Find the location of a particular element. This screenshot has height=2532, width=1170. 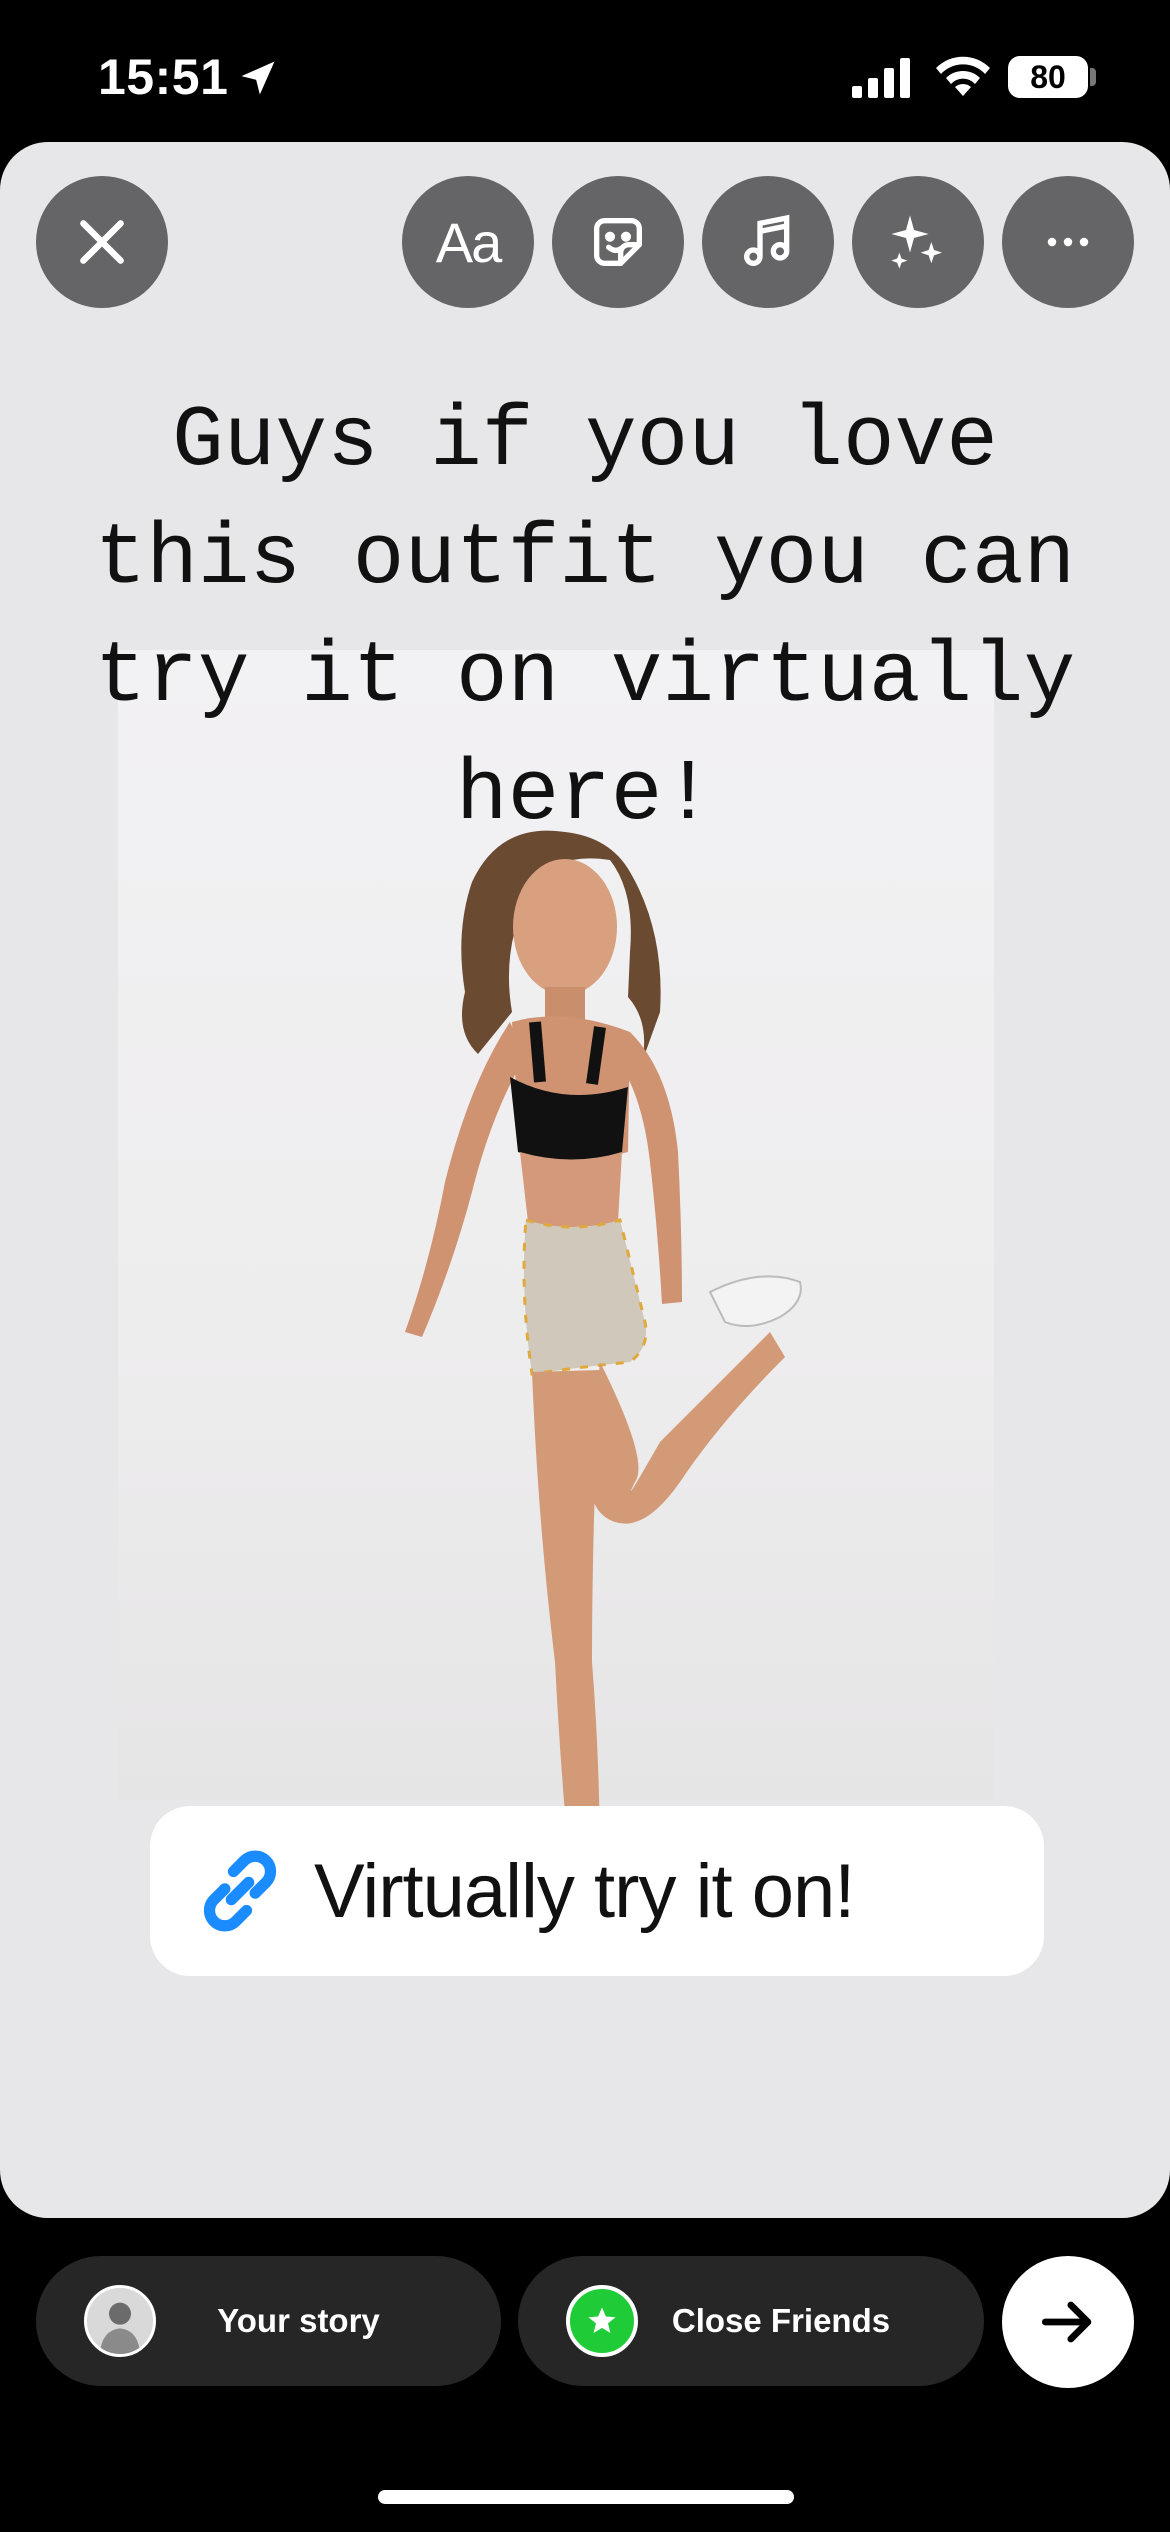

sticker-button is located at coordinates (618, 242).